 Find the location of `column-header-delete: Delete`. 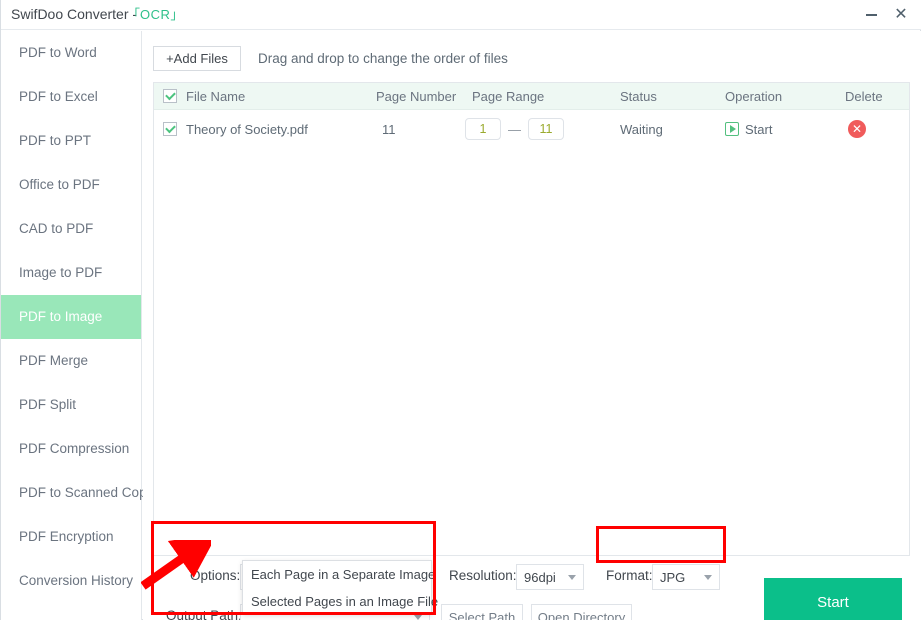

column-header-delete: Delete is located at coordinates (864, 96).